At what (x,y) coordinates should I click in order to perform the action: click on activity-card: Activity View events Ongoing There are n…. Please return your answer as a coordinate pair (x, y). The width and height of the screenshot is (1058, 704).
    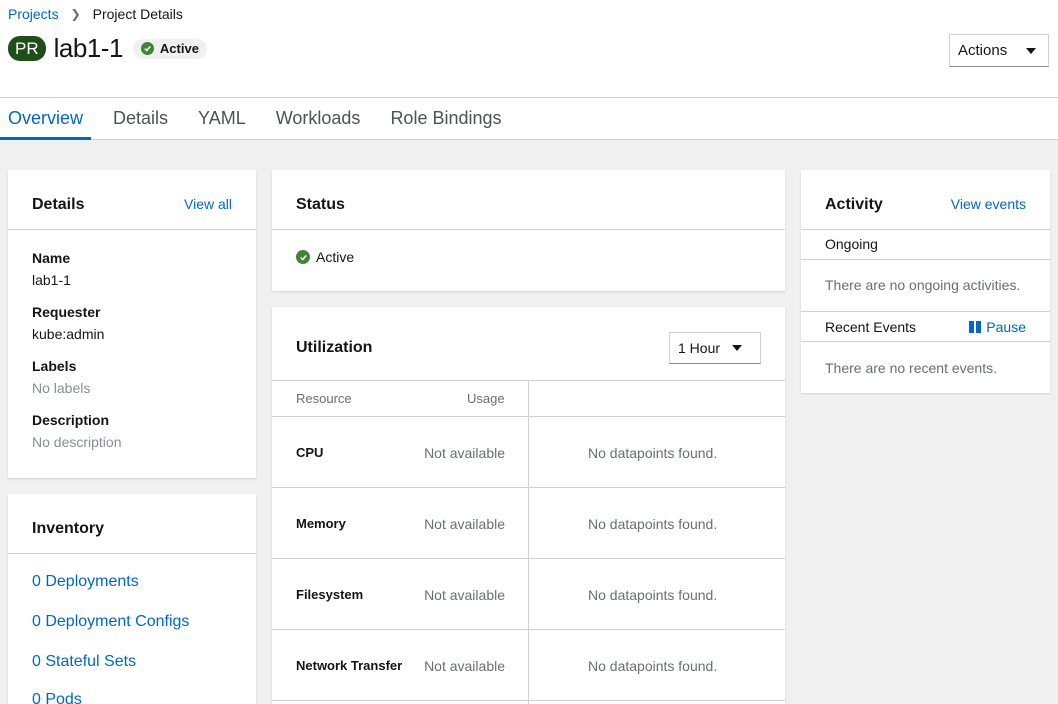
    Looking at the image, I should click on (925, 281).